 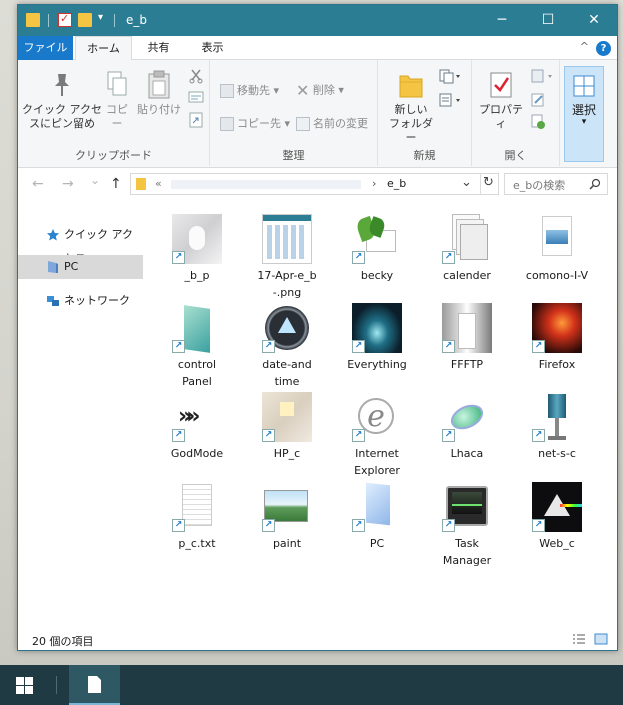 What do you see at coordinates (197, 373) in the screenshot?
I see `file-name: control Panel` at bounding box center [197, 373].